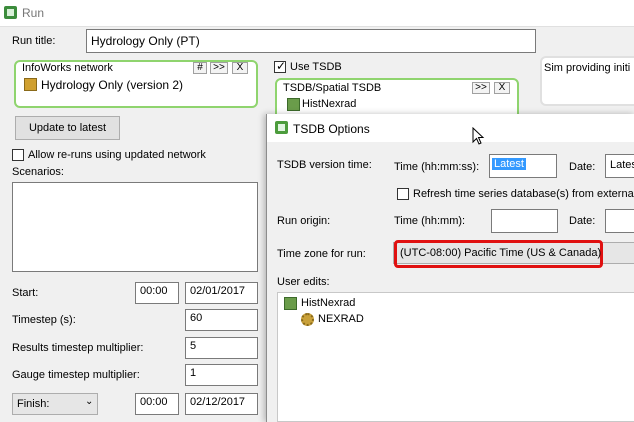 This screenshot has height=422, width=634. What do you see at coordinates (290, 303) in the screenshot?
I see `database-icon` at bounding box center [290, 303].